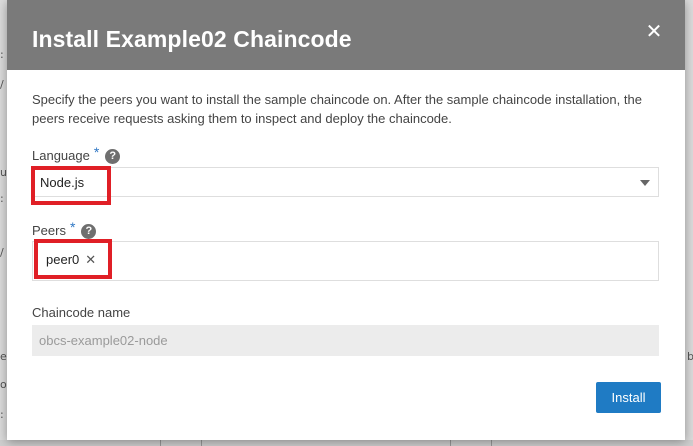 The image size is (693, 446). What do you see at coordinates (62, 182) in the screenshot?
I see `language-select-value: Node.js` at bounding box center [62, 182].